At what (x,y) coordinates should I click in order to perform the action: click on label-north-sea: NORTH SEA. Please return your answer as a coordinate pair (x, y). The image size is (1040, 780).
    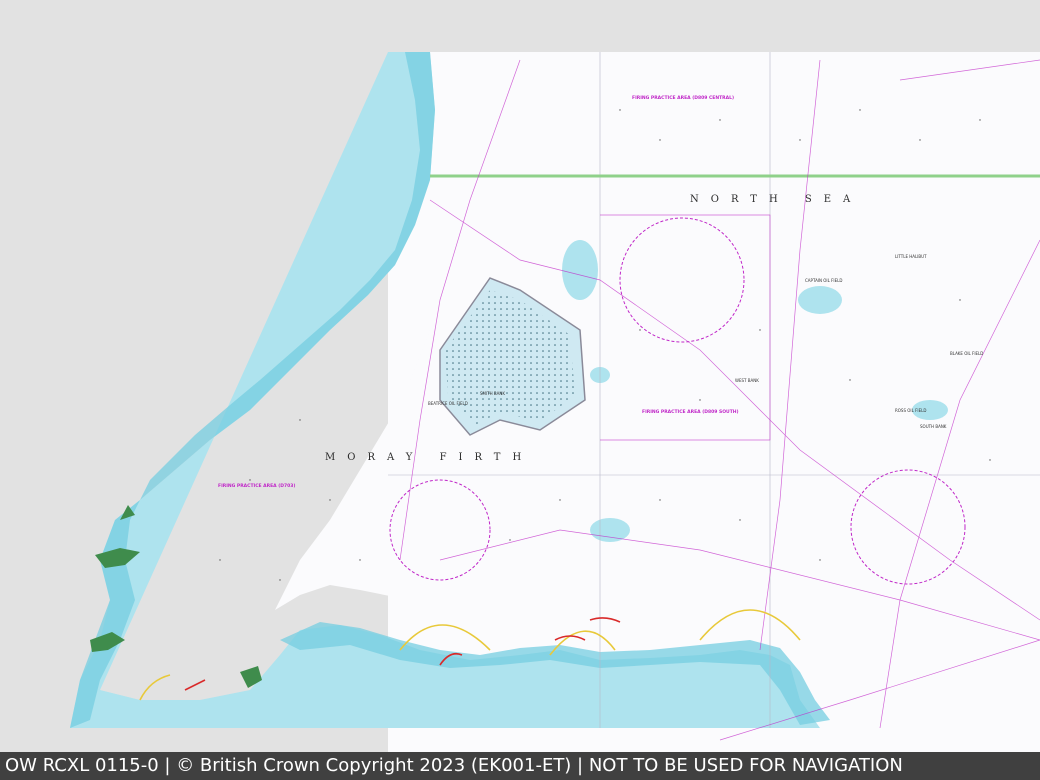
    Looking at the image, I should click on (776, 199).